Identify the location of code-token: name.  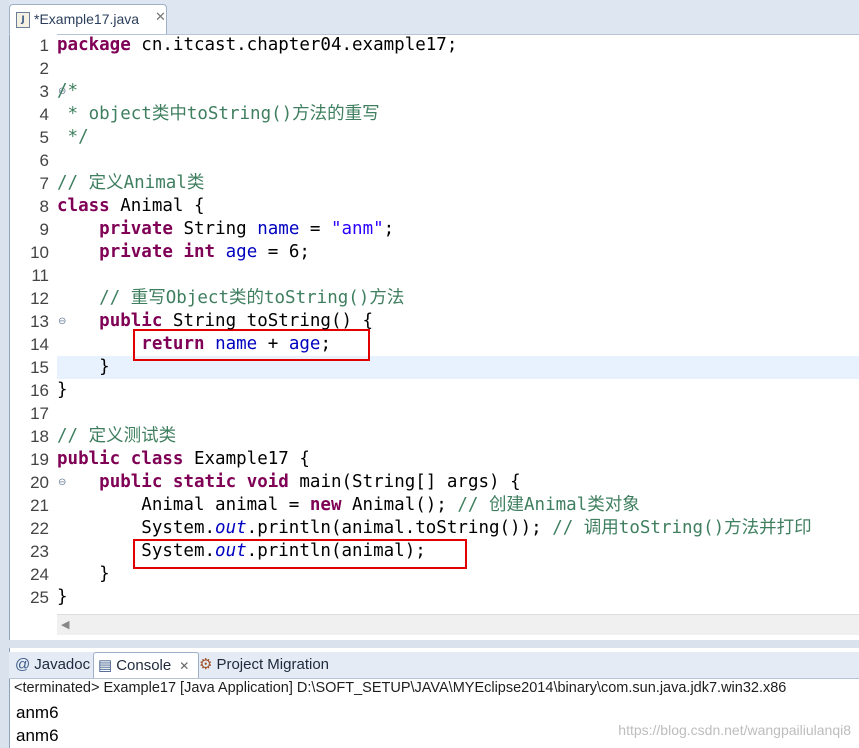
(236, 344).